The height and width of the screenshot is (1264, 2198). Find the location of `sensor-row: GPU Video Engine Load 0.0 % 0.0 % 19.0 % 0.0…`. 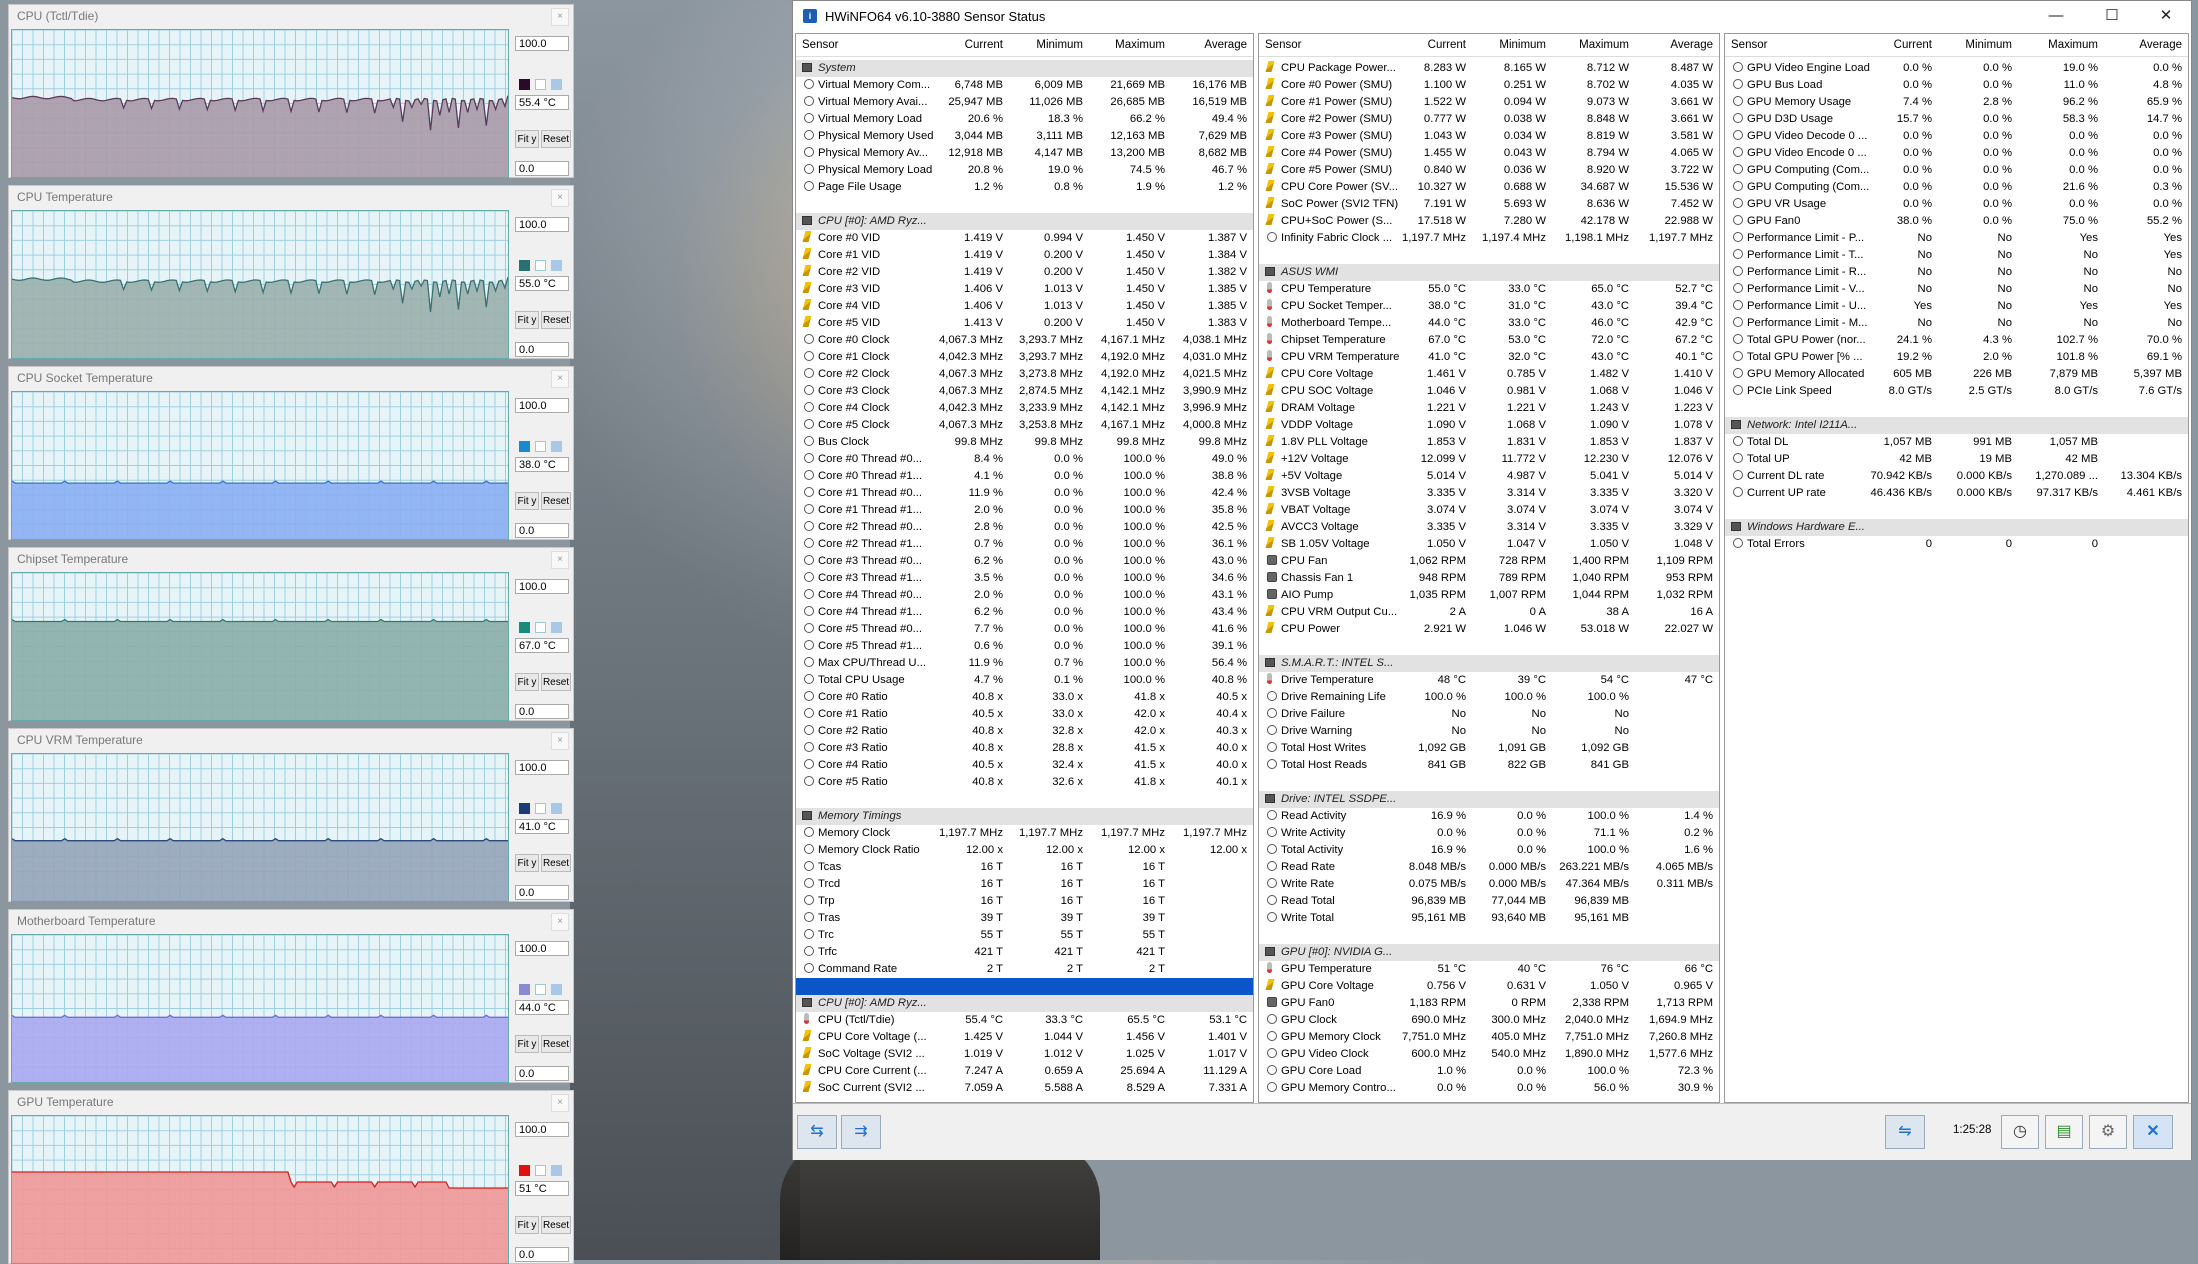

sensor-row: GPU Video Engine Load 0.0 % 0.0 % 19.0 % 0.0… is located at coordinates (1956, 68).